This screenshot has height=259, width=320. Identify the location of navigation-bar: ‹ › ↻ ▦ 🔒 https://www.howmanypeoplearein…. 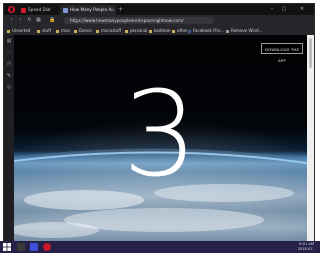
(159, 33).